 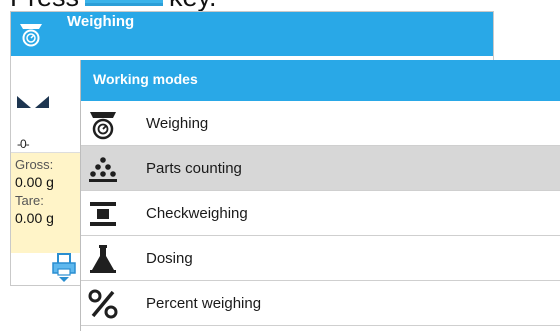 What do you see at coordinates (103, 126) in the screenshot?
I see `weighing-icon` at bounding box center [103, 126].